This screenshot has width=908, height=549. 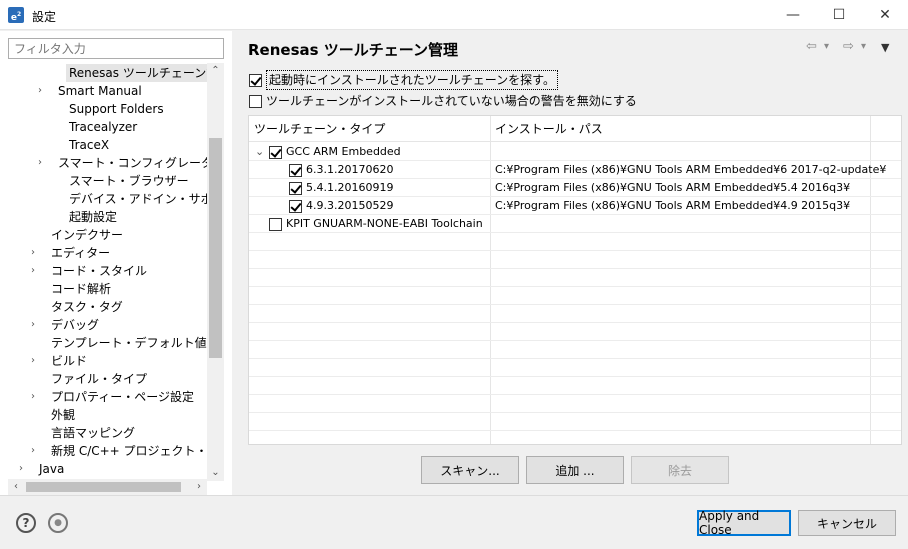 What do you see at coordinates (215, 71) in the screenshot?
I see `scroll-up-icon: ⌃` at bounding box center [215, 71].